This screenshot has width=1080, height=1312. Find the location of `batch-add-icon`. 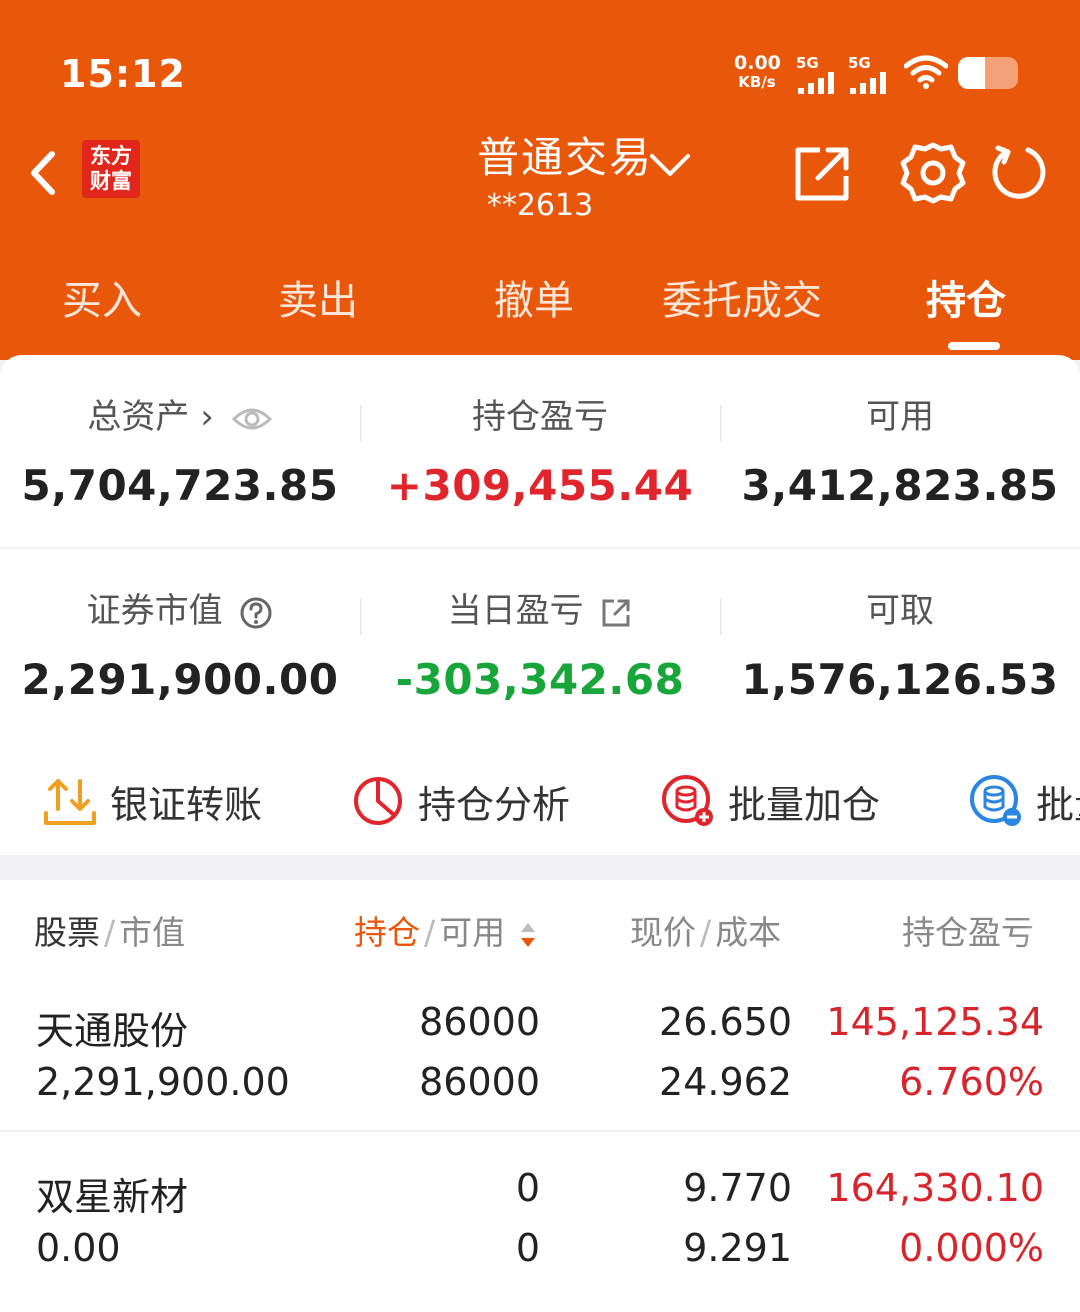

batch-add-icon is located at coordinates (687, 800).